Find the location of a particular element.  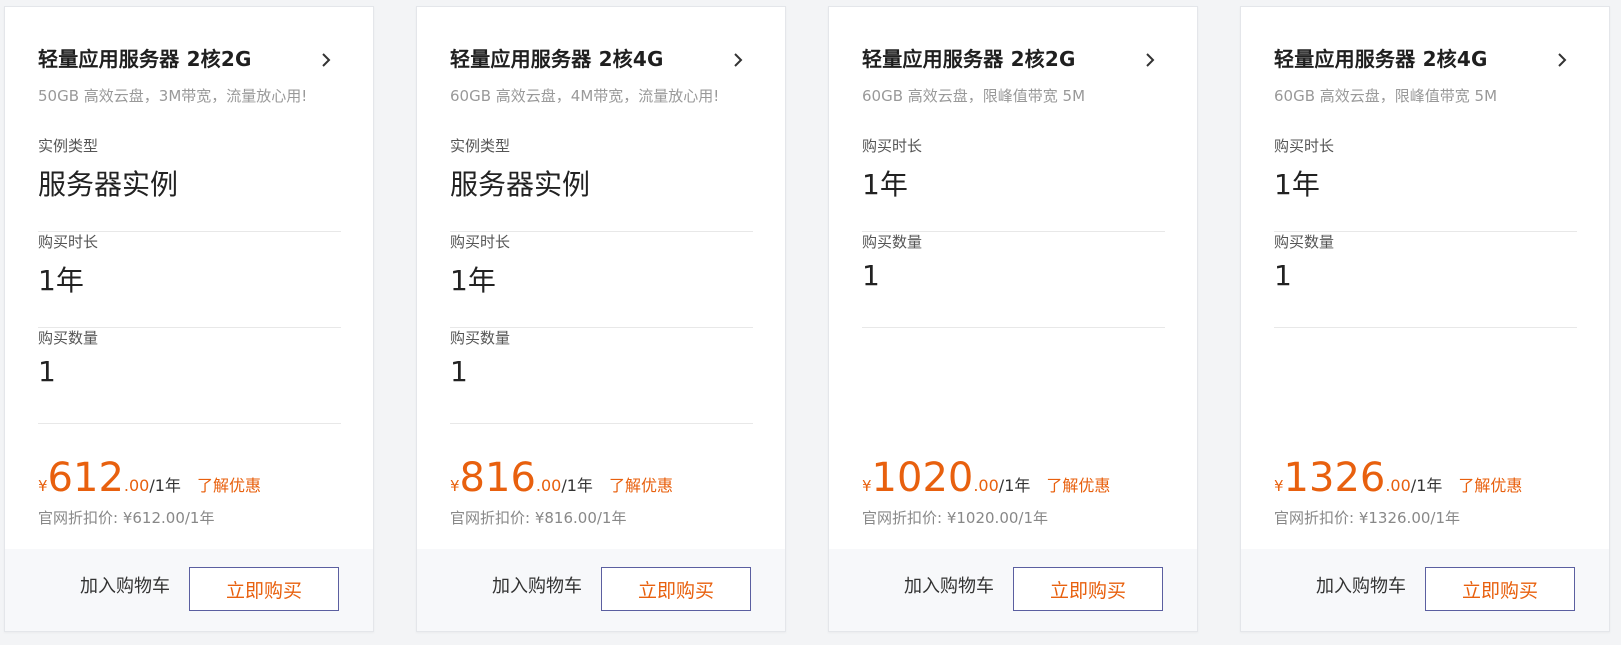

card-subtitle: 50GB 高效云盘，3M带宽，流量放心用! is located at coordinates (173, 96).